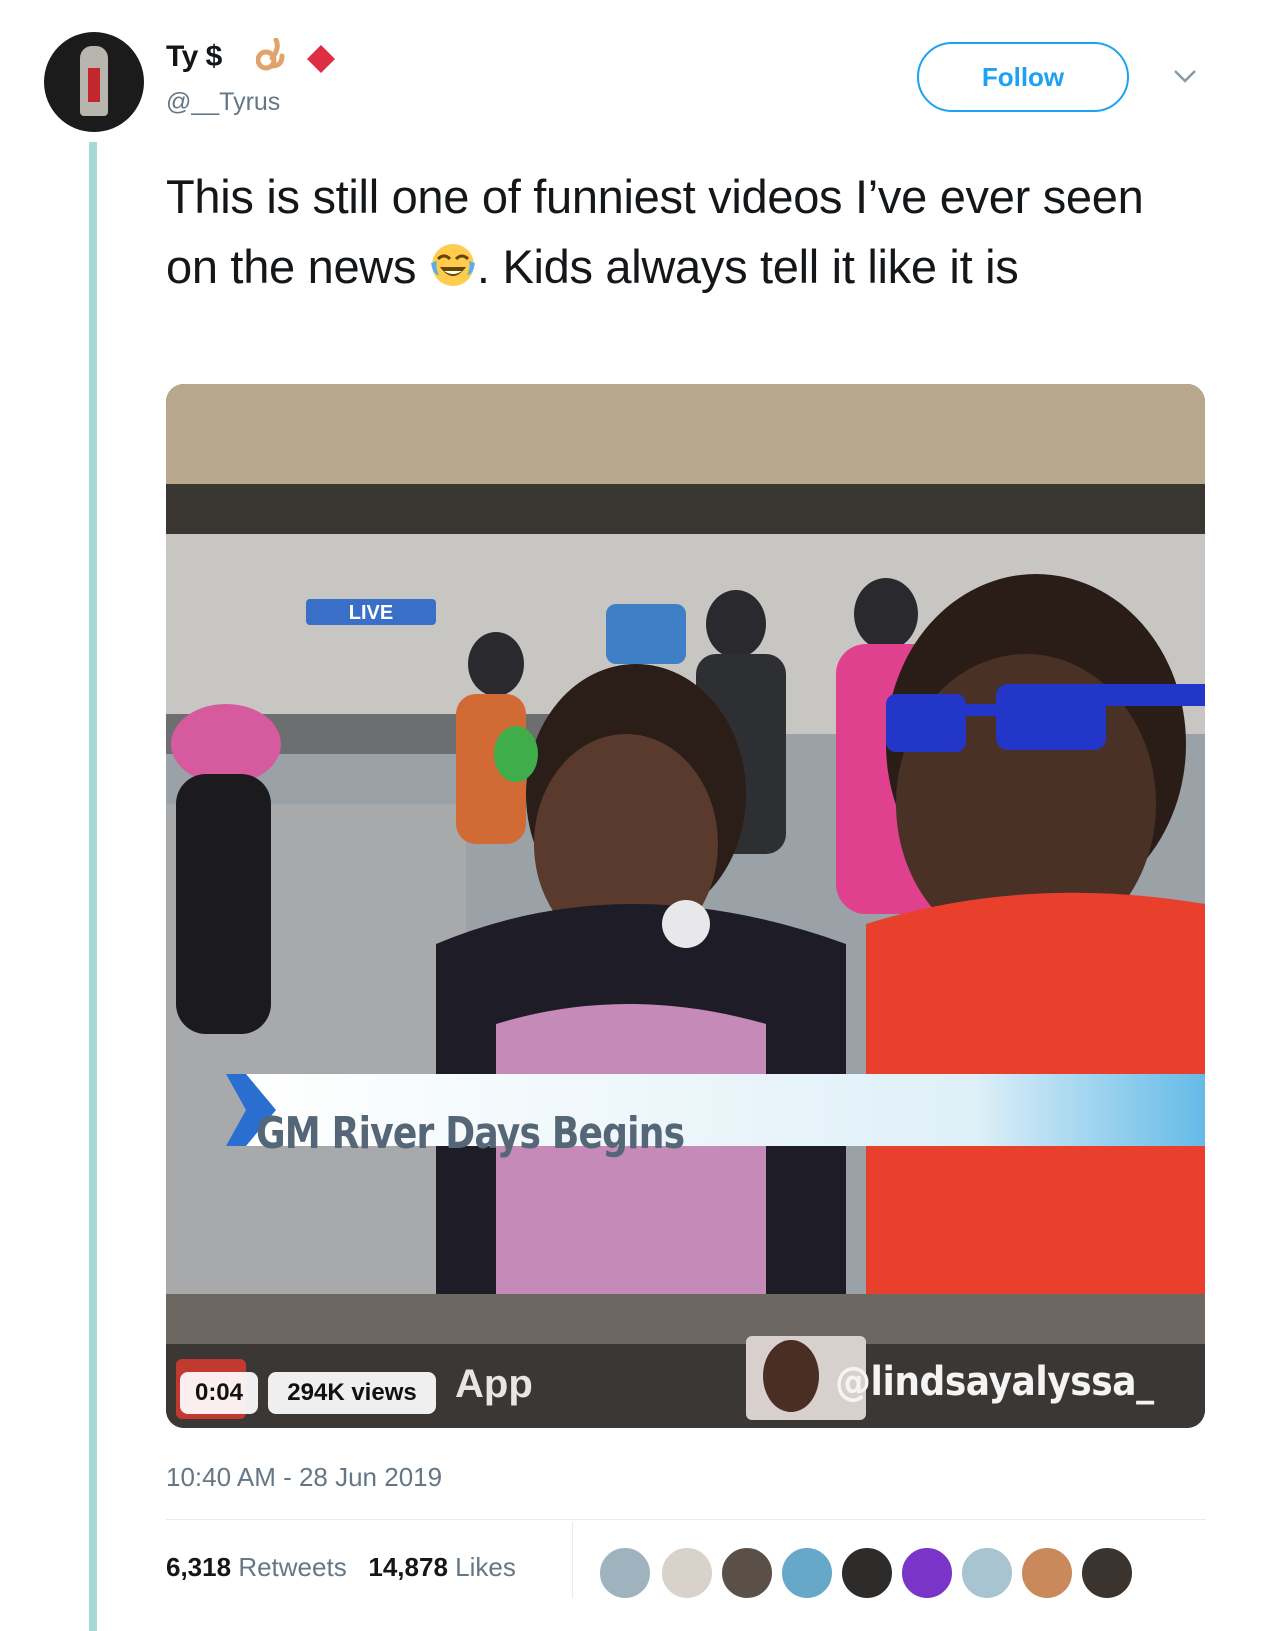 This screenshot has width=1280, height=1631. I want to click on lower-third-caption: GM River Days Begins, so click(470, 1133).